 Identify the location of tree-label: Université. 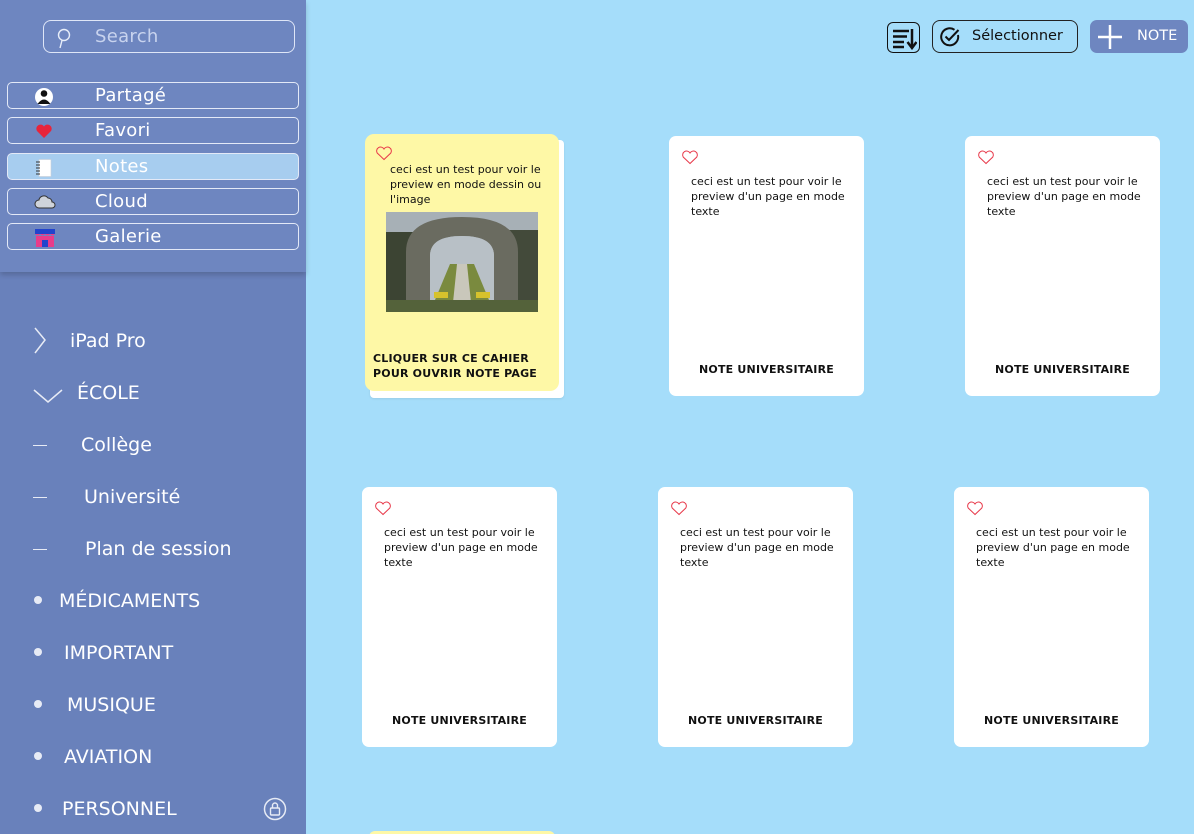
(132, 497).